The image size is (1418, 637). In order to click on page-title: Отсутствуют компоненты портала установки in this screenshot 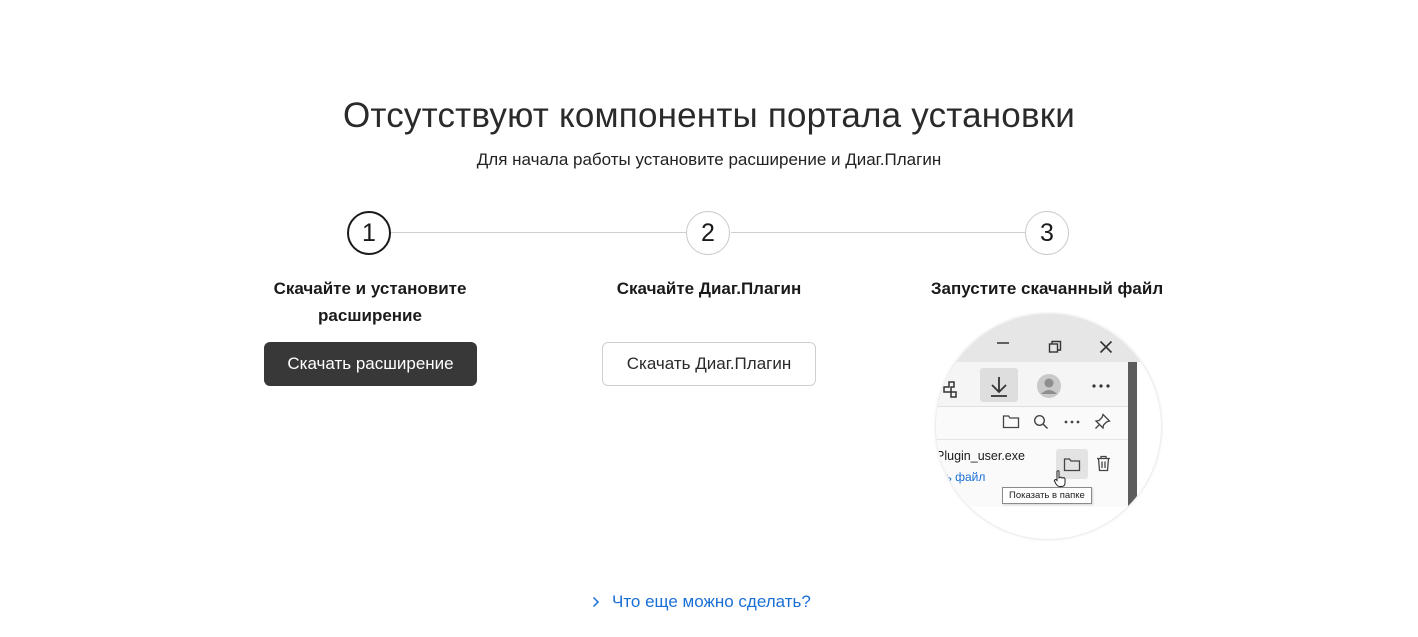, I will do `click(709, 115)`.